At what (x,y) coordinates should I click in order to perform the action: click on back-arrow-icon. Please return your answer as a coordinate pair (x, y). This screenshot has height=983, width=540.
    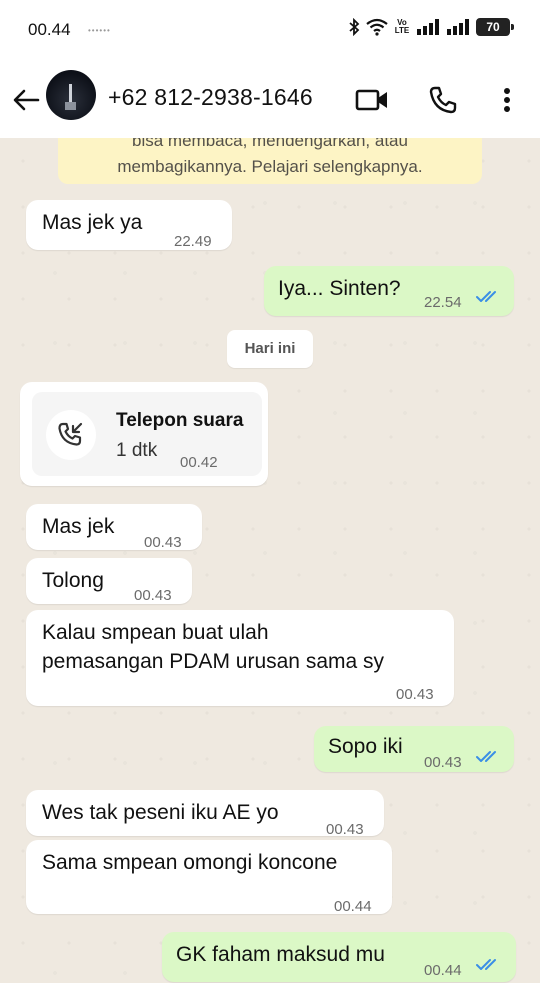
    Looking at the image, I should click on (26, 100).